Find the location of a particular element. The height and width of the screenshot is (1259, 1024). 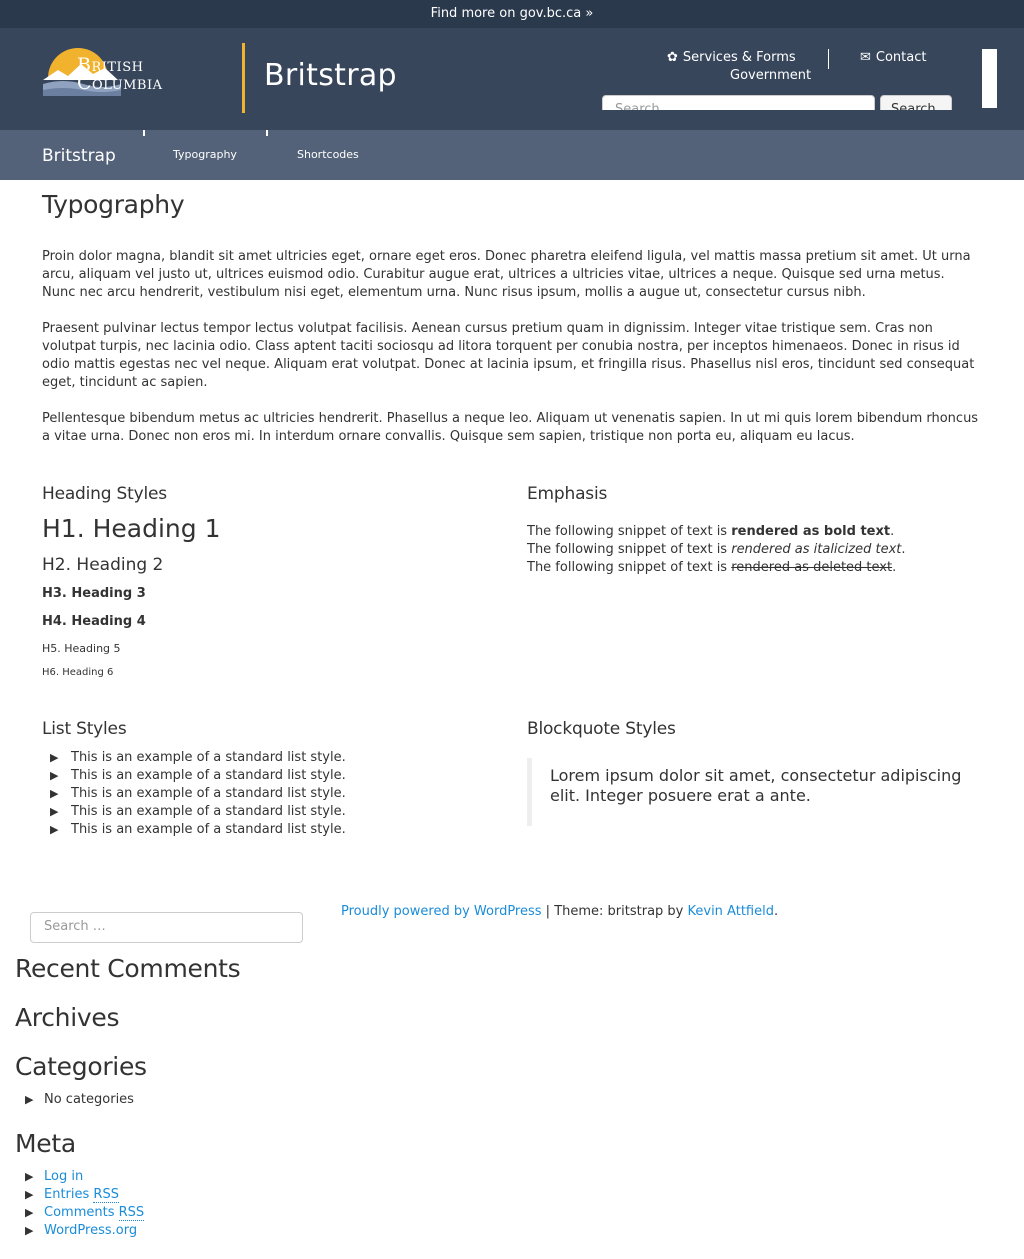

main-navbar is located at coordinates (512, 155).